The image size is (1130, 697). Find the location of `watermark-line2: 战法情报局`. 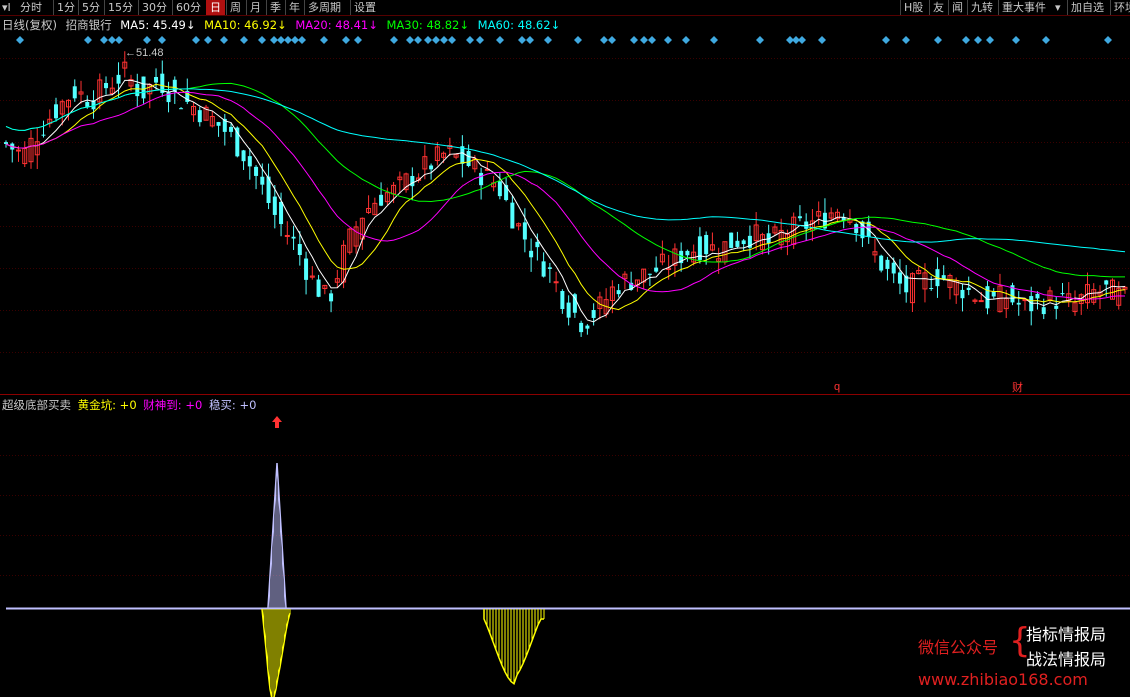

watermark-line2: 战法情报局 is located at coordinates (1066, 659).